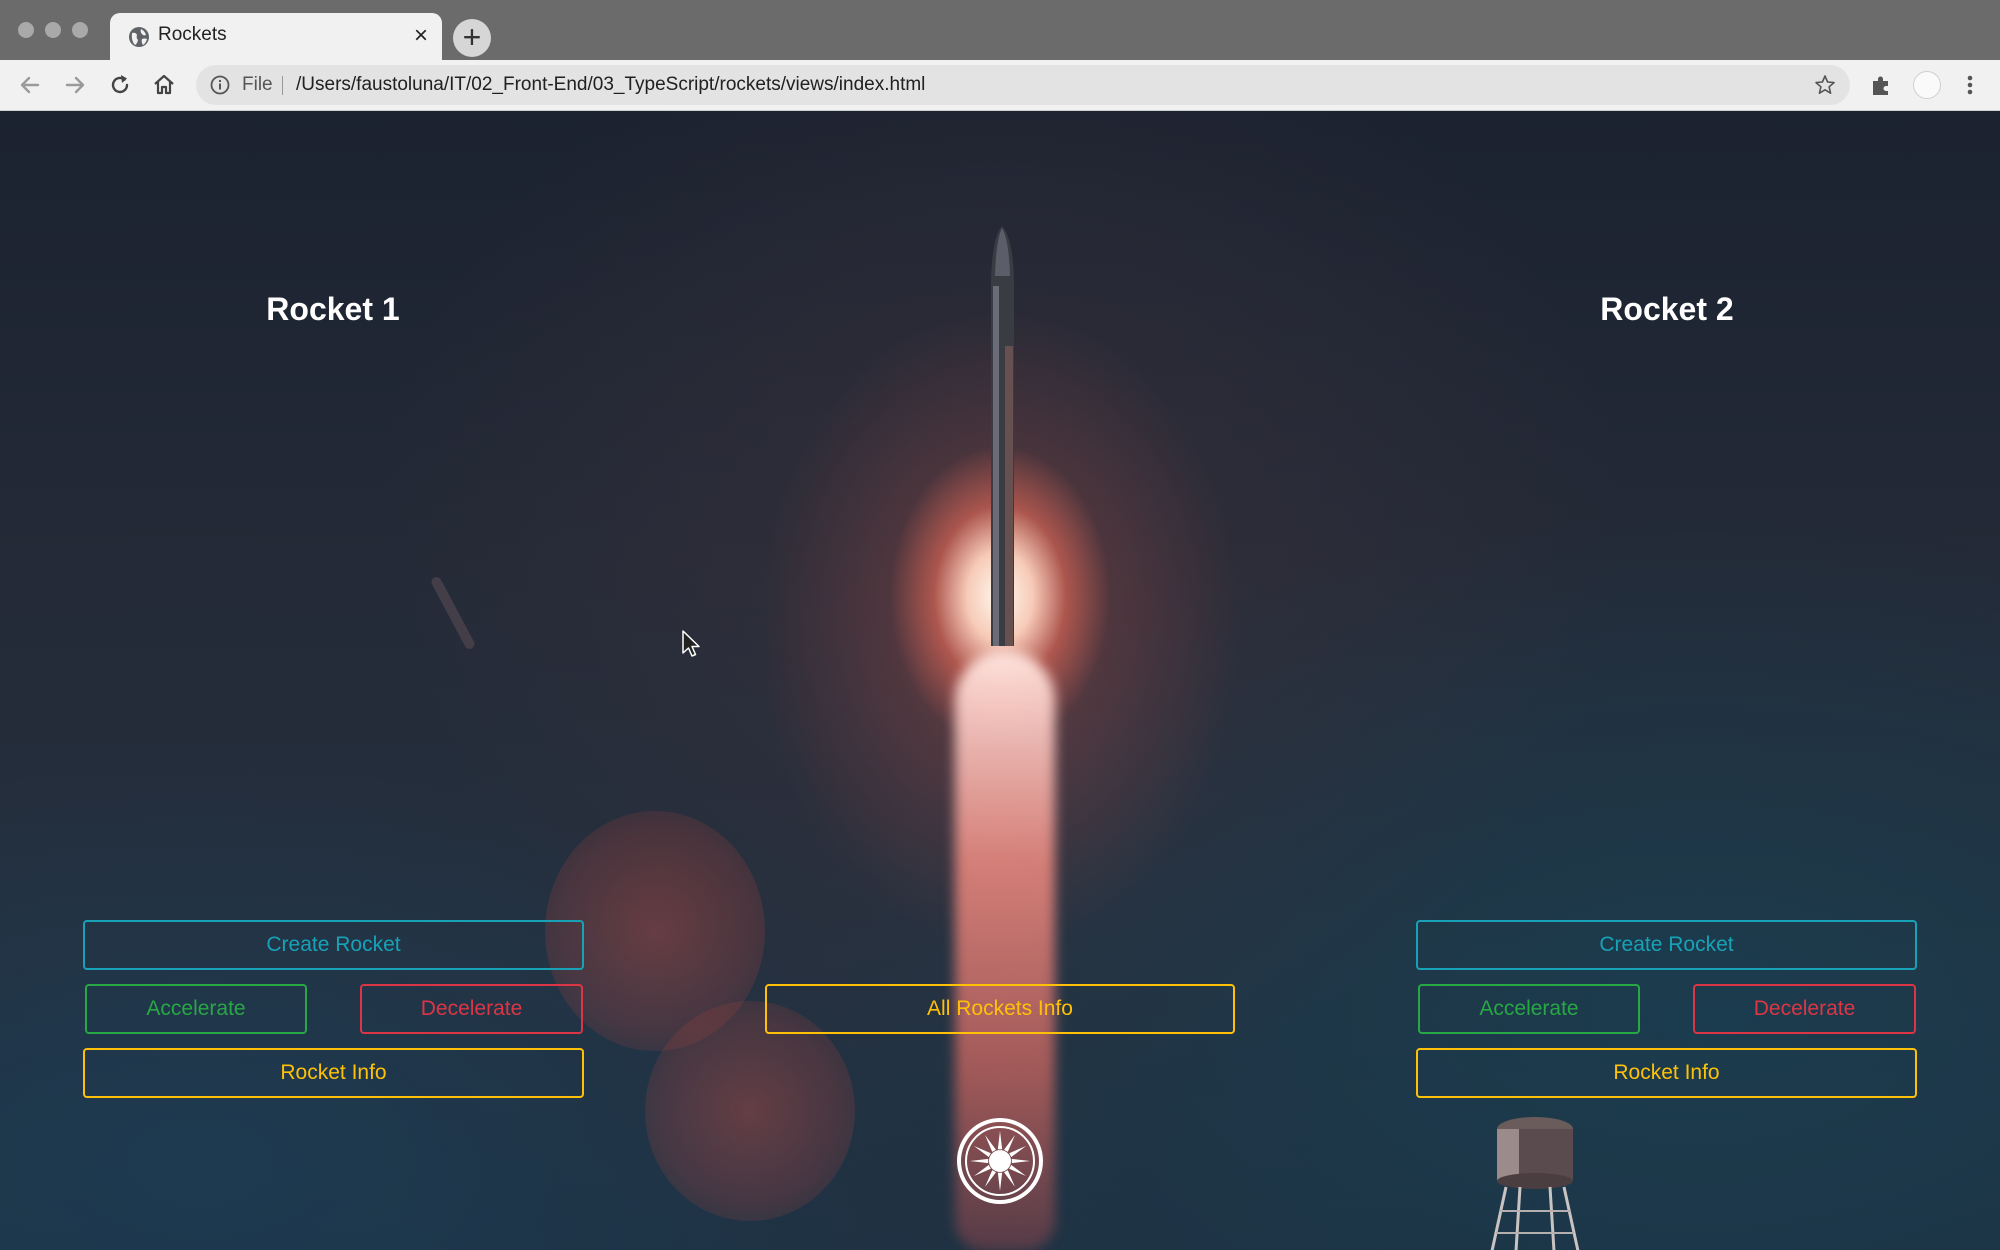  I want to click on rocket2-title: Rocket 2, so click(1667, 309).